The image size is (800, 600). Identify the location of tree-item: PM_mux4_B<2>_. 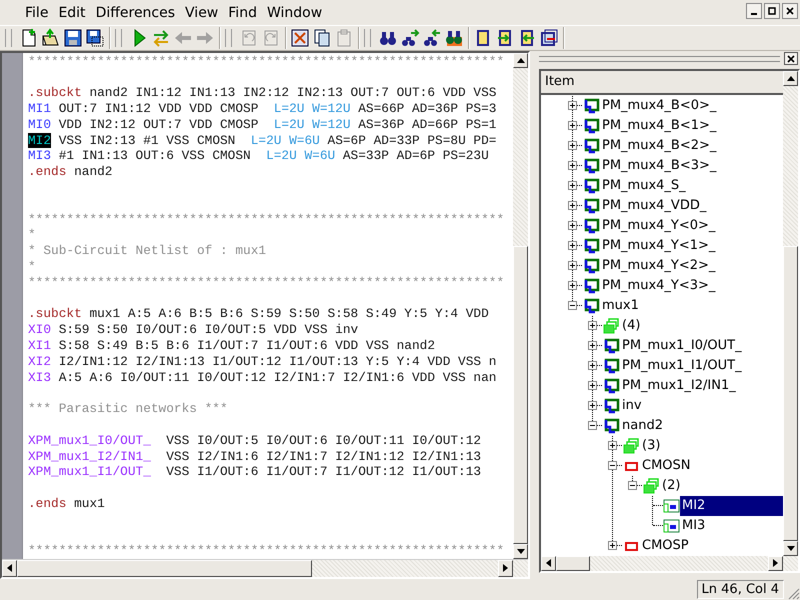
(659, 146).